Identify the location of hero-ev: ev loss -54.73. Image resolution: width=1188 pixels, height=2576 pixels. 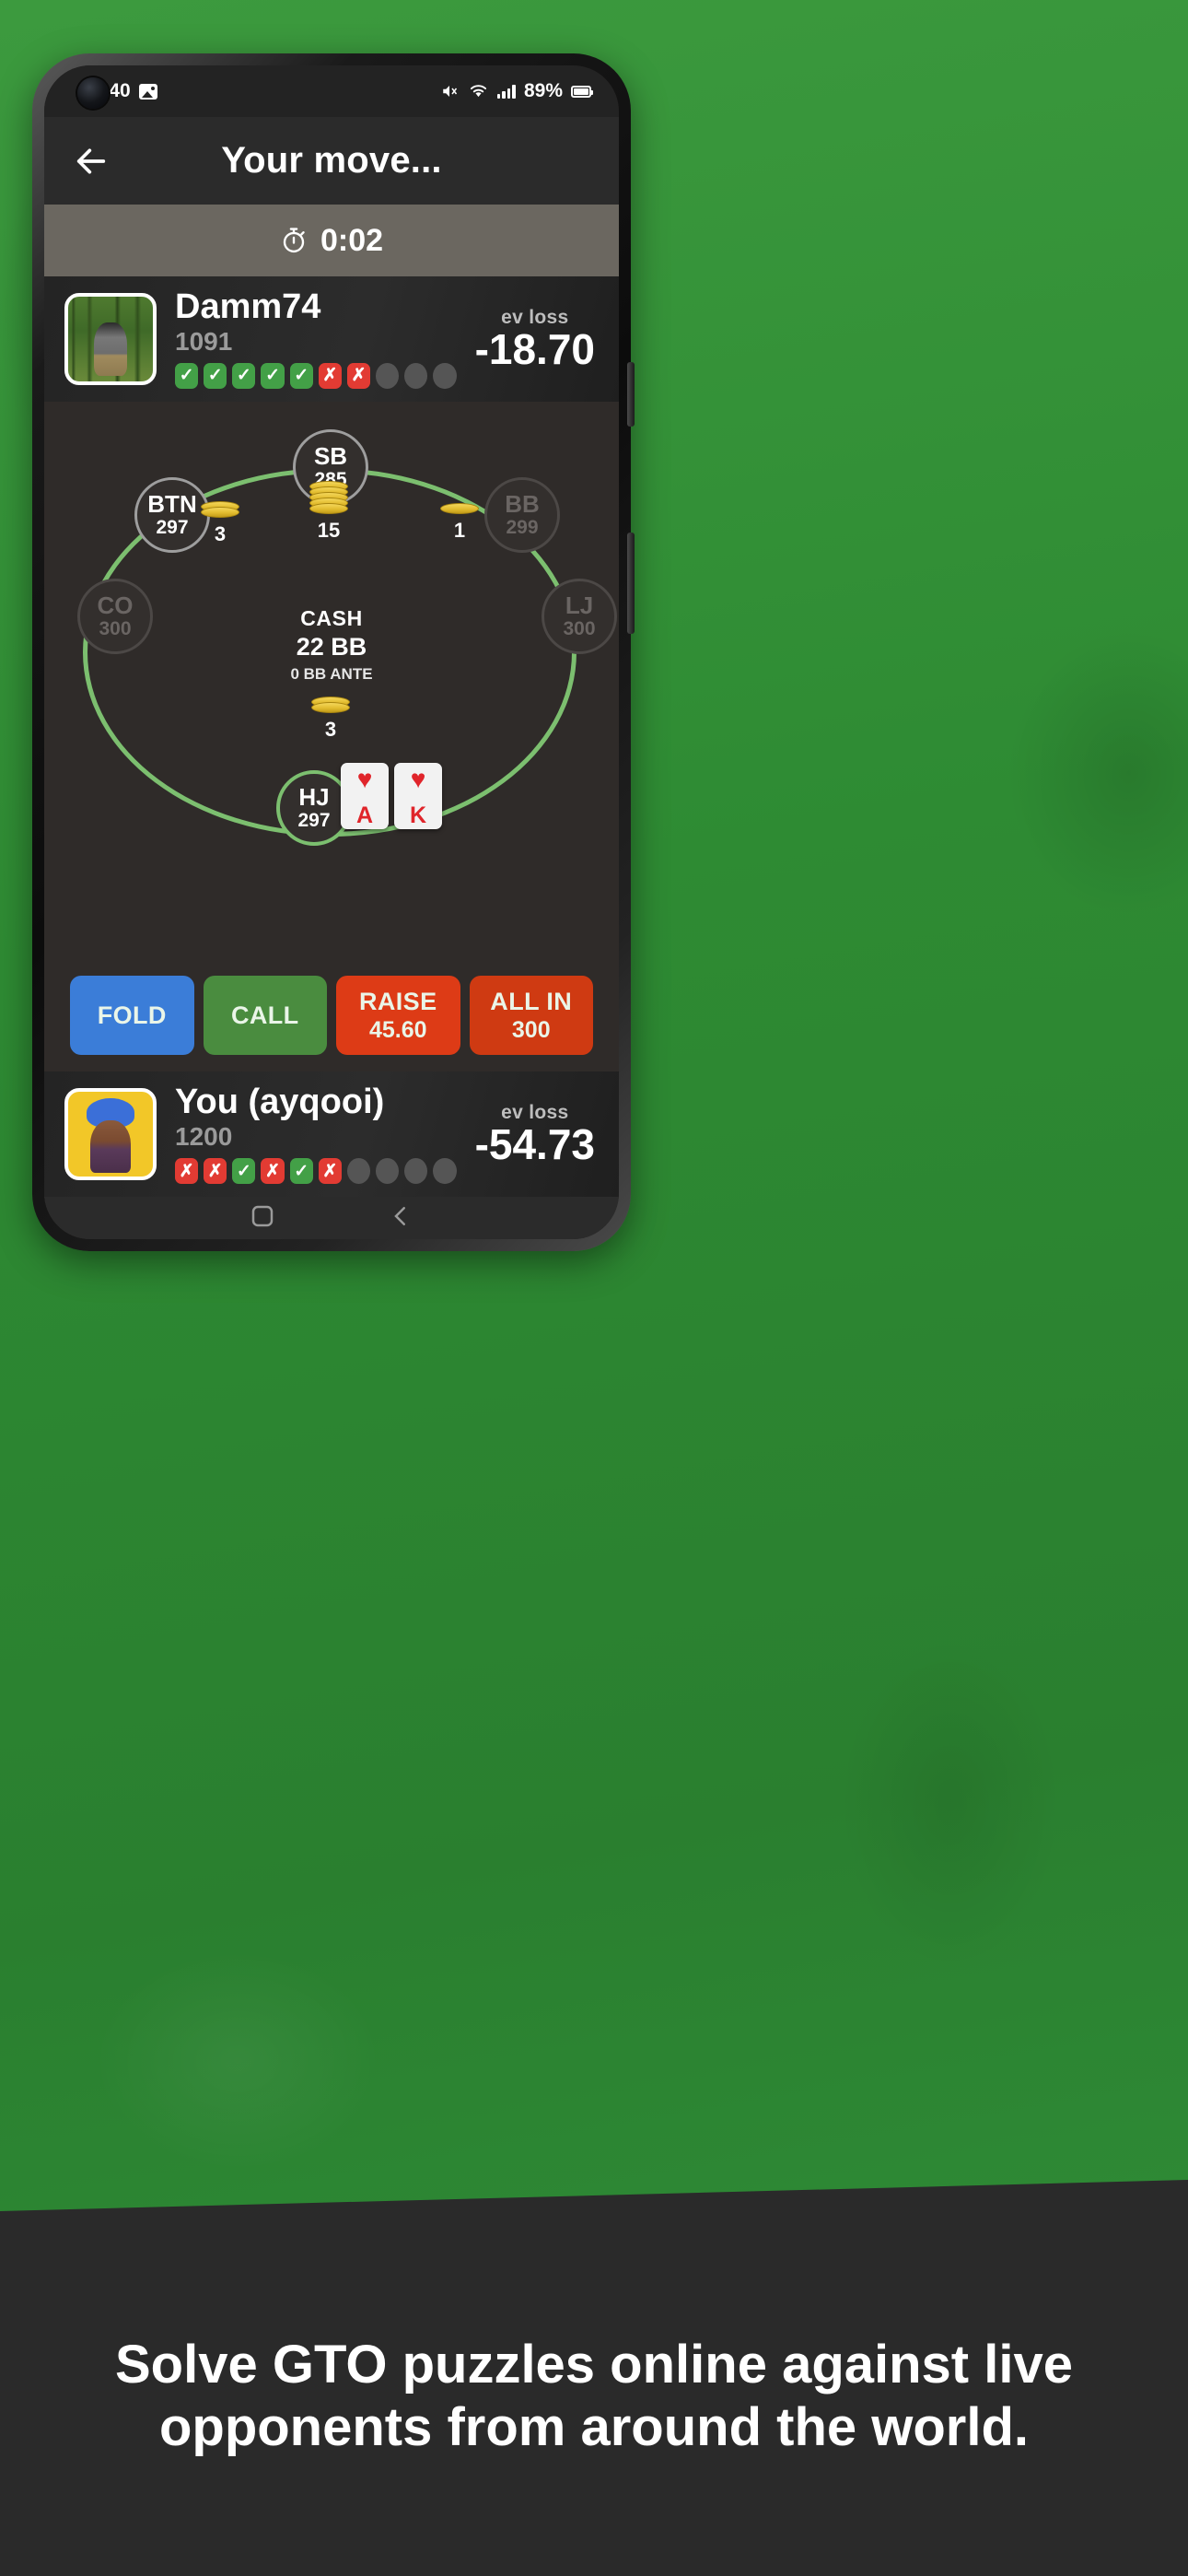
(537, 1134).